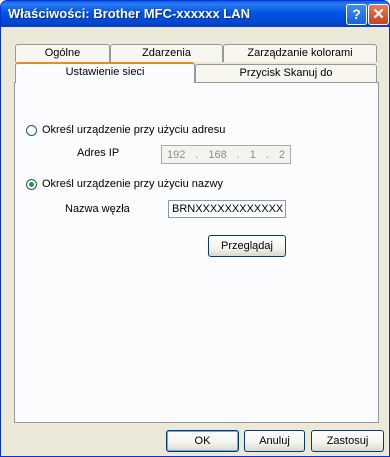  I want to click on title-bar: Właściwości: Brother MFC-xxxxxx LAN ? ✕, so click(195, 14).